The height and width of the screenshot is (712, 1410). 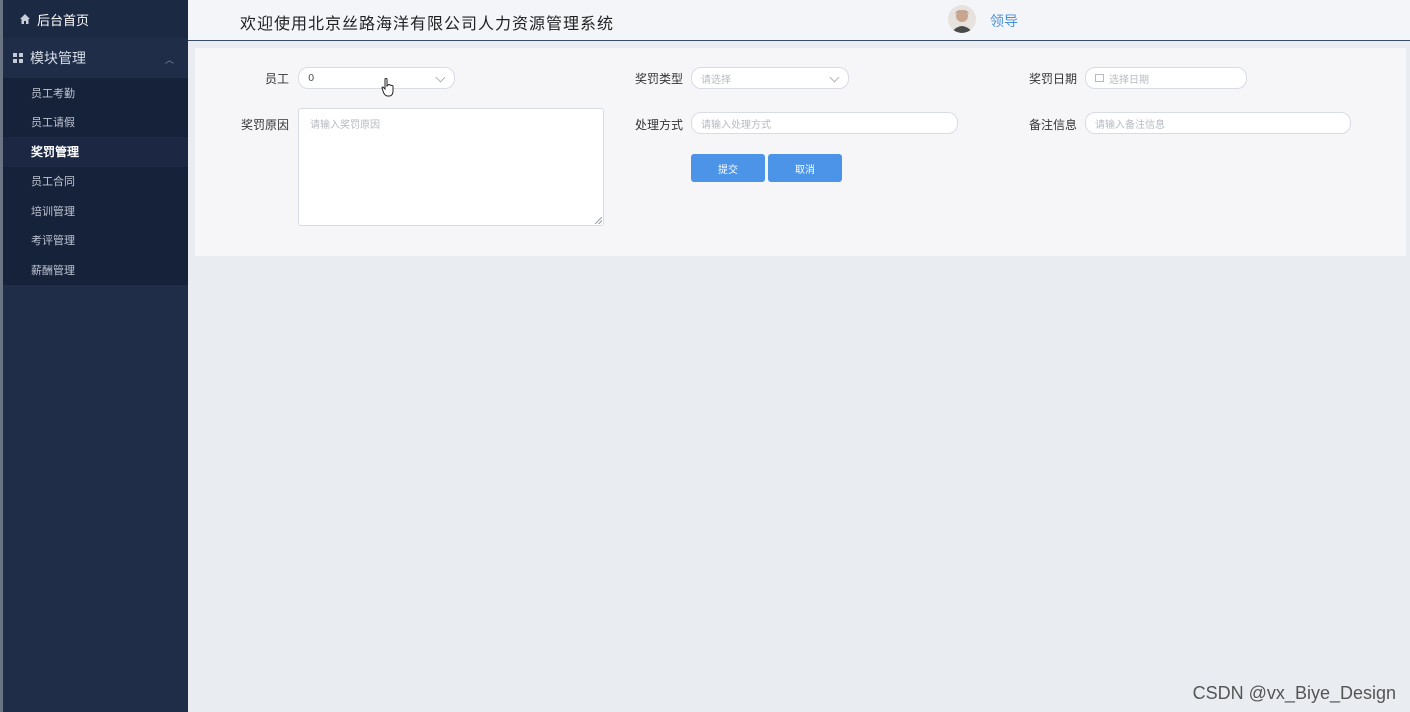 What do you see at coordinates (55, 152) in the screenshot?
I see `sidebar-item-label: 奖罚管理` at bounding box center [55, 152].